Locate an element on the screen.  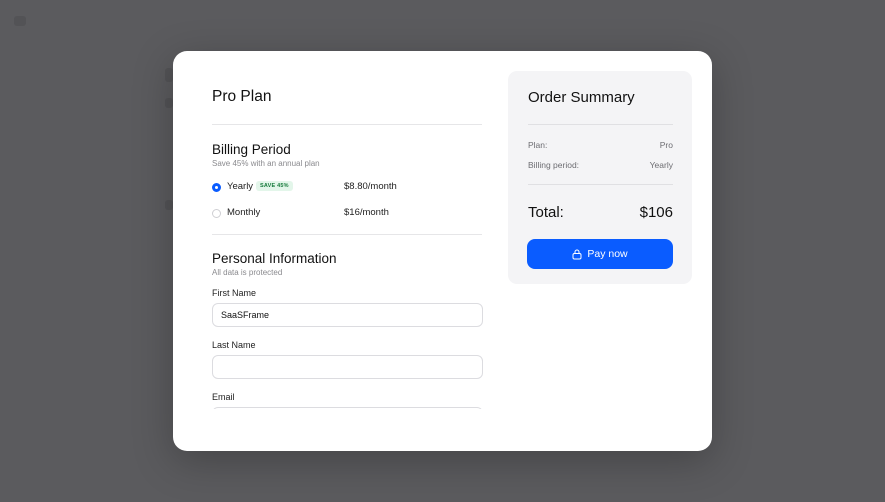
summary-row-value: Pro is located at coordinates (666, 145).